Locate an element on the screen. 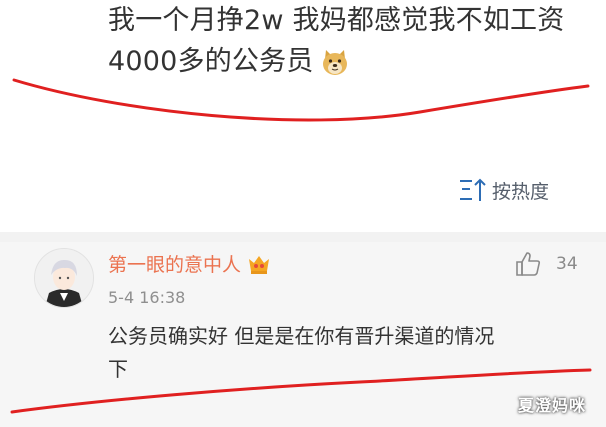 The width and height of the screenshot is (606, 427). comment-text: 公务员确实好 但是是在你有晋升渠道的情况 下 is located at coordinates (343, 353).